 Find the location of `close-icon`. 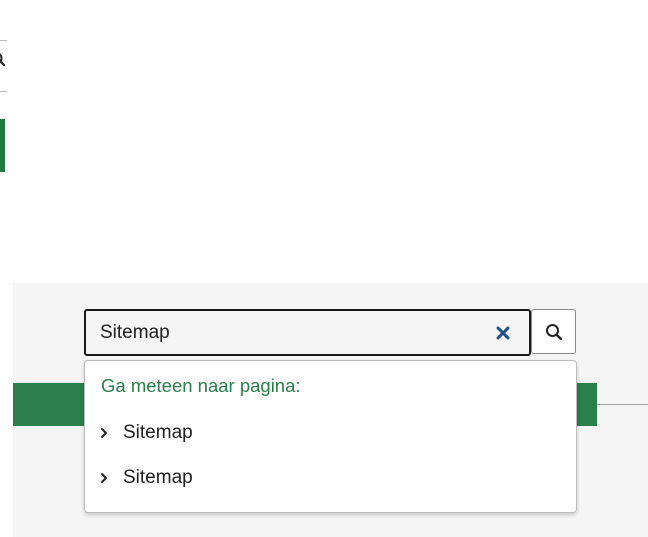

close-icon is located at coordinates (503, 333).